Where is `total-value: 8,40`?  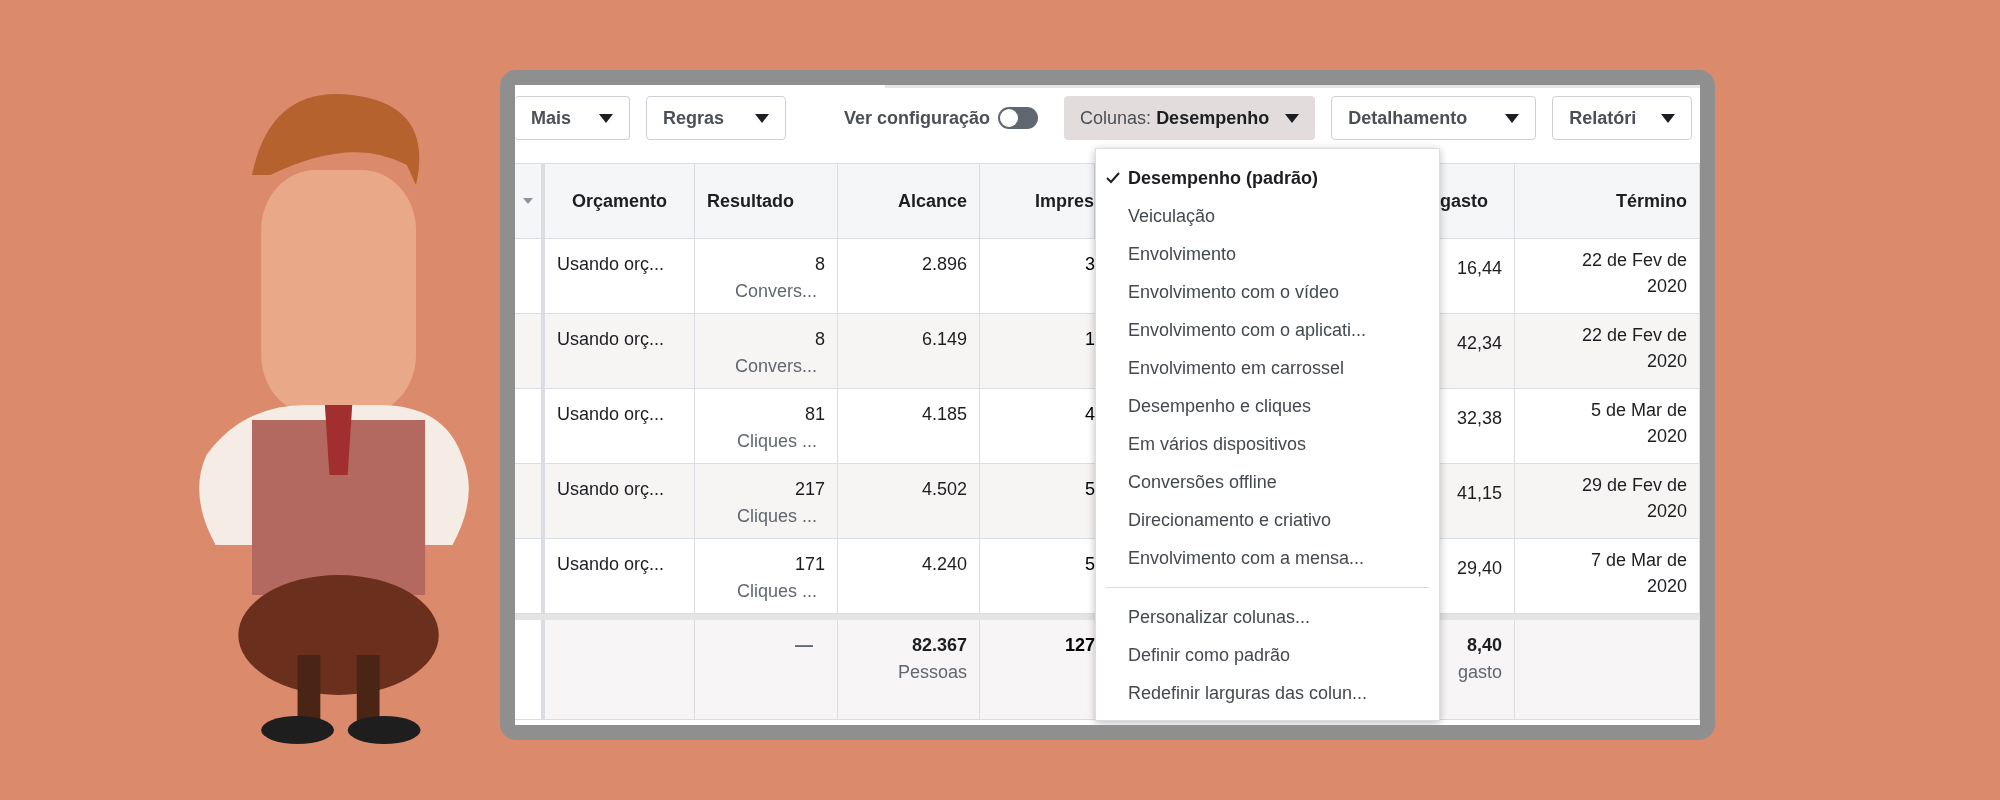 total-value: 8,40 is located at coordinates (1484, 645).